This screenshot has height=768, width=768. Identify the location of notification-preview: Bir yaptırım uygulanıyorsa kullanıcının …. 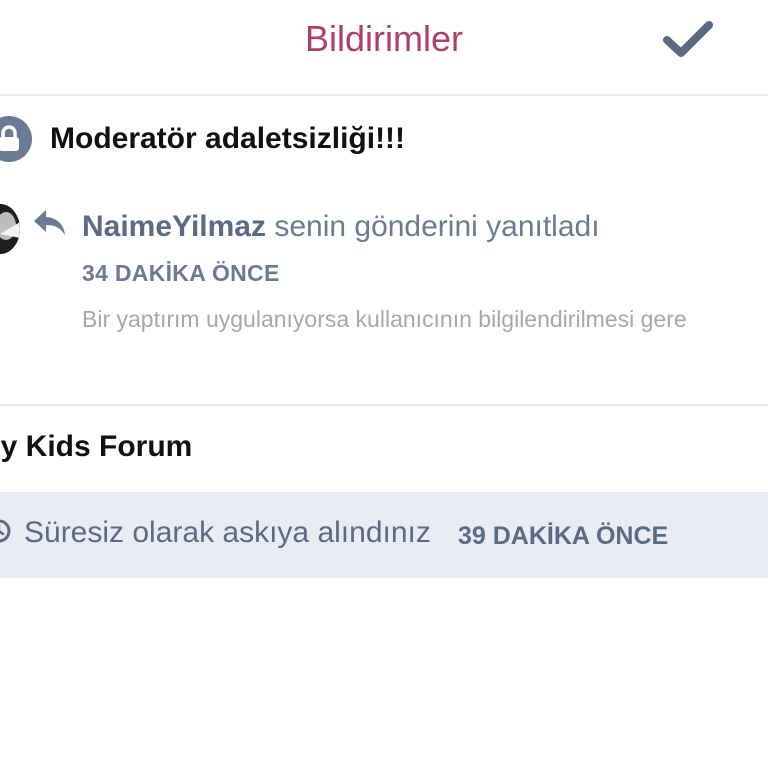
(384, 319).